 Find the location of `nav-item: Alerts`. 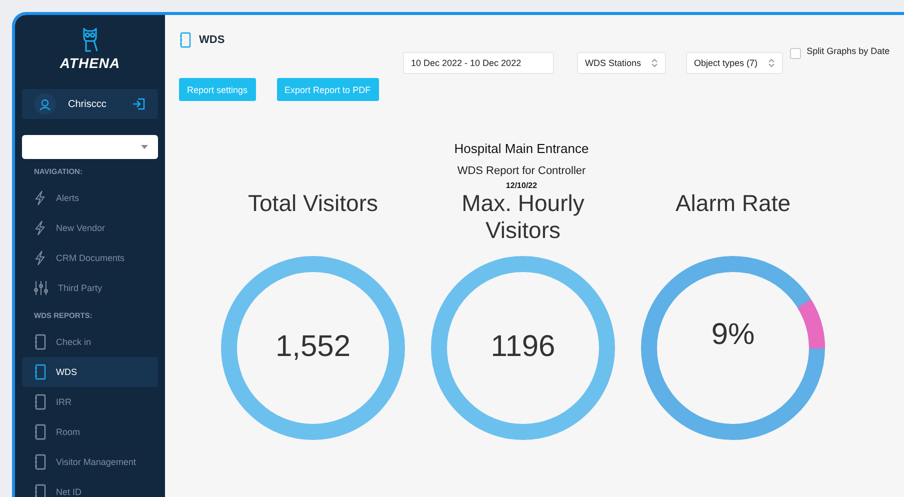

nav-item: Alerts is located at coordinates (90, 198).